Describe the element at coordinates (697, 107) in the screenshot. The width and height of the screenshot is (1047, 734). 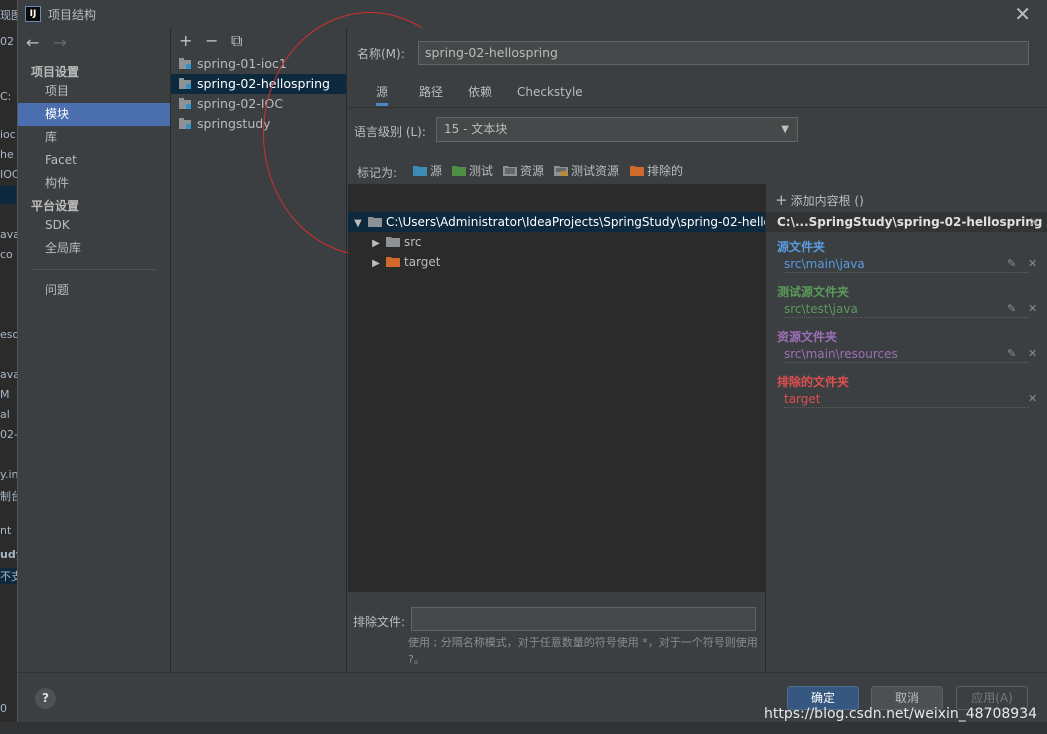
I see `tabs-divider` at that location.